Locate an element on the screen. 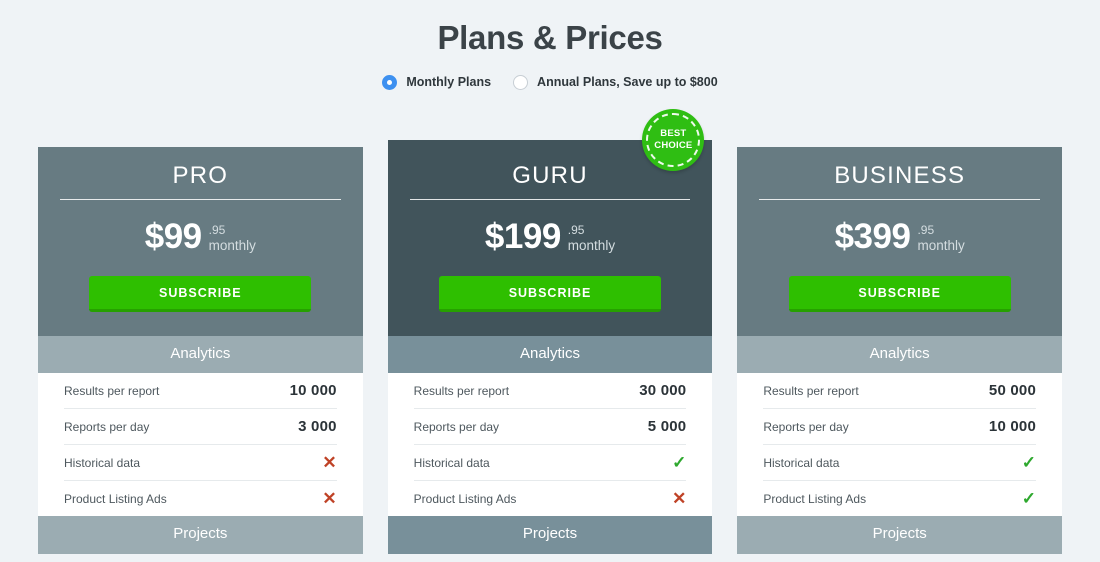 The width and height of the screenshot is (1100, 562). table-row: Historical data ✕ is located at coordinates (200, 463).